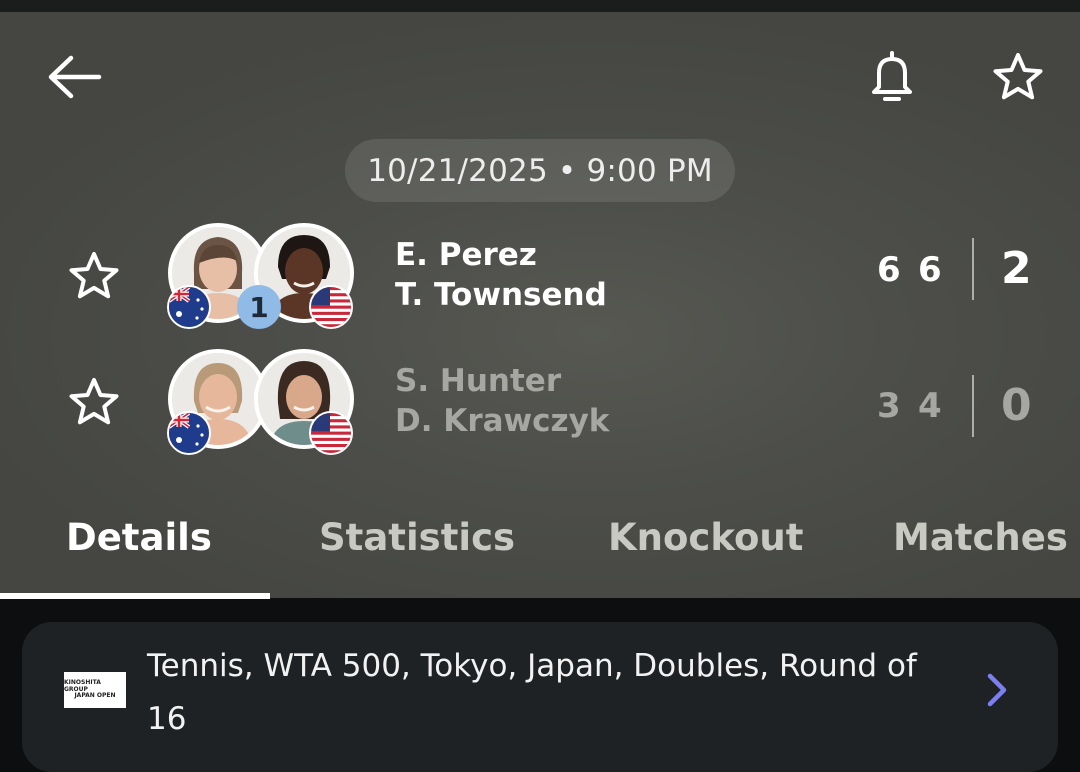  Describe the element at coordinates (1016, 405) in the screenshot. I see `total-sets-won: 0` at that location.